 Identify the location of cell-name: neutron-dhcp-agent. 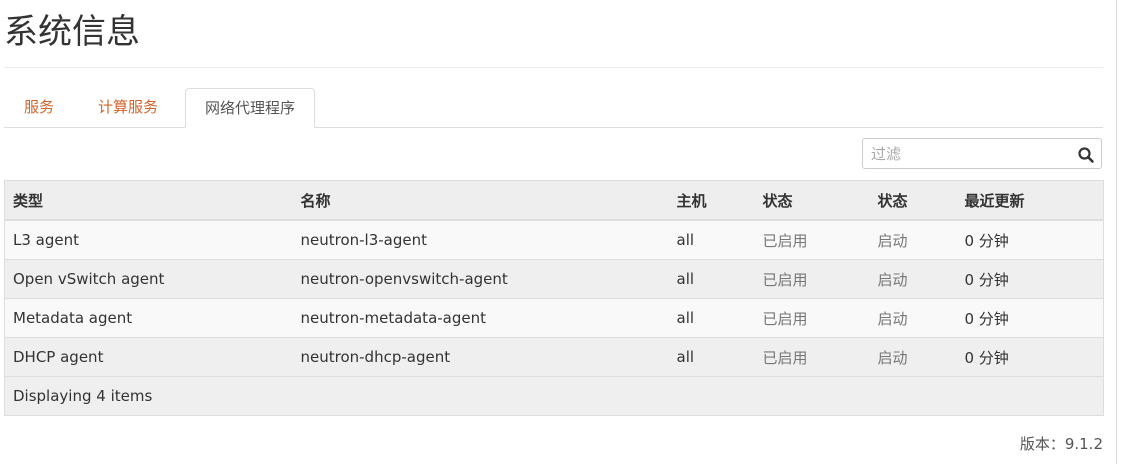
(480, 357).